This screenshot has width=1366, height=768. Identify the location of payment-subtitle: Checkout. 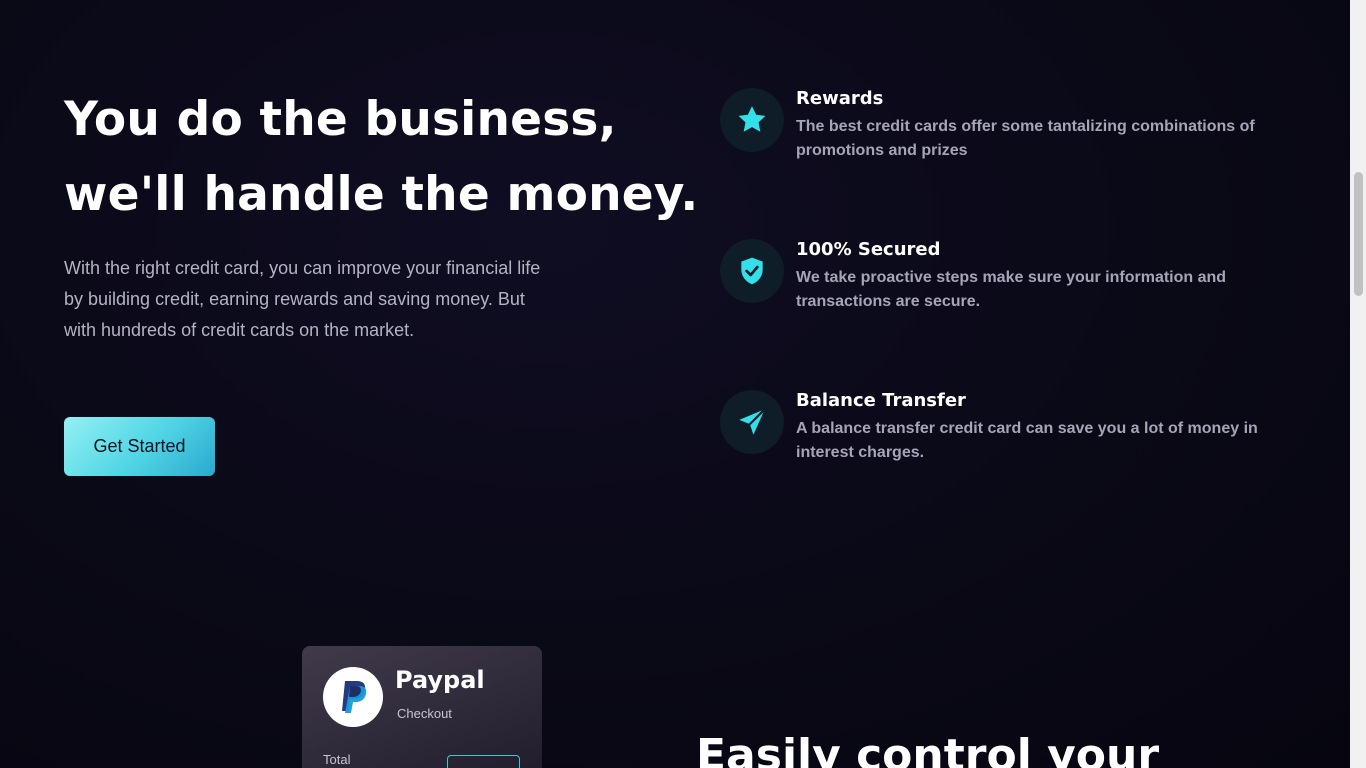
(424, 713).